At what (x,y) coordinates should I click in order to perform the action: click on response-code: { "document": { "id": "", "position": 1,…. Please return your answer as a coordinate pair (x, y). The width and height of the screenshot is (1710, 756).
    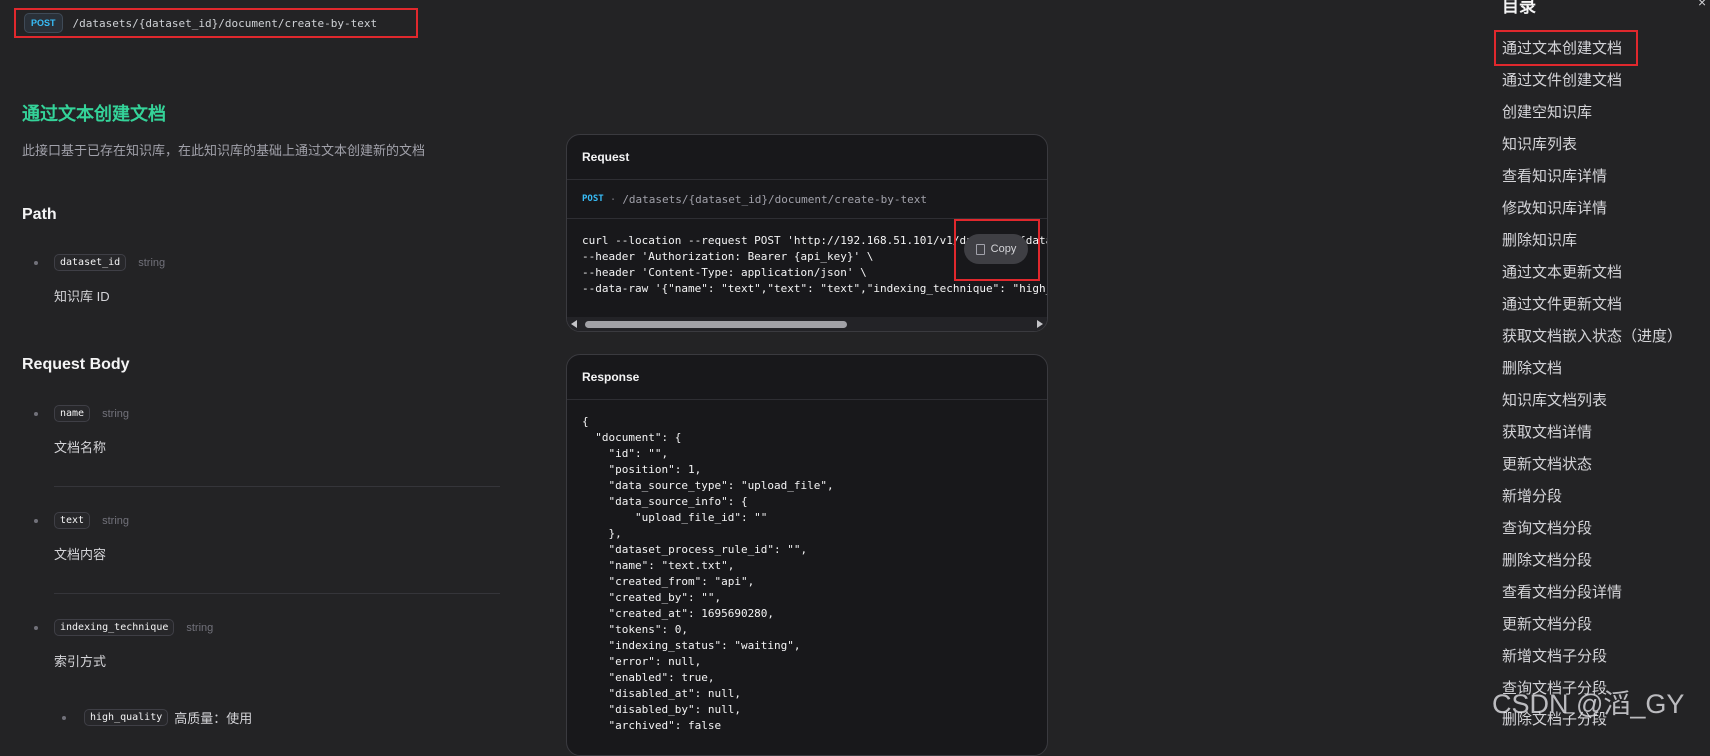
    Looking at the image, I should click on (708, 573).